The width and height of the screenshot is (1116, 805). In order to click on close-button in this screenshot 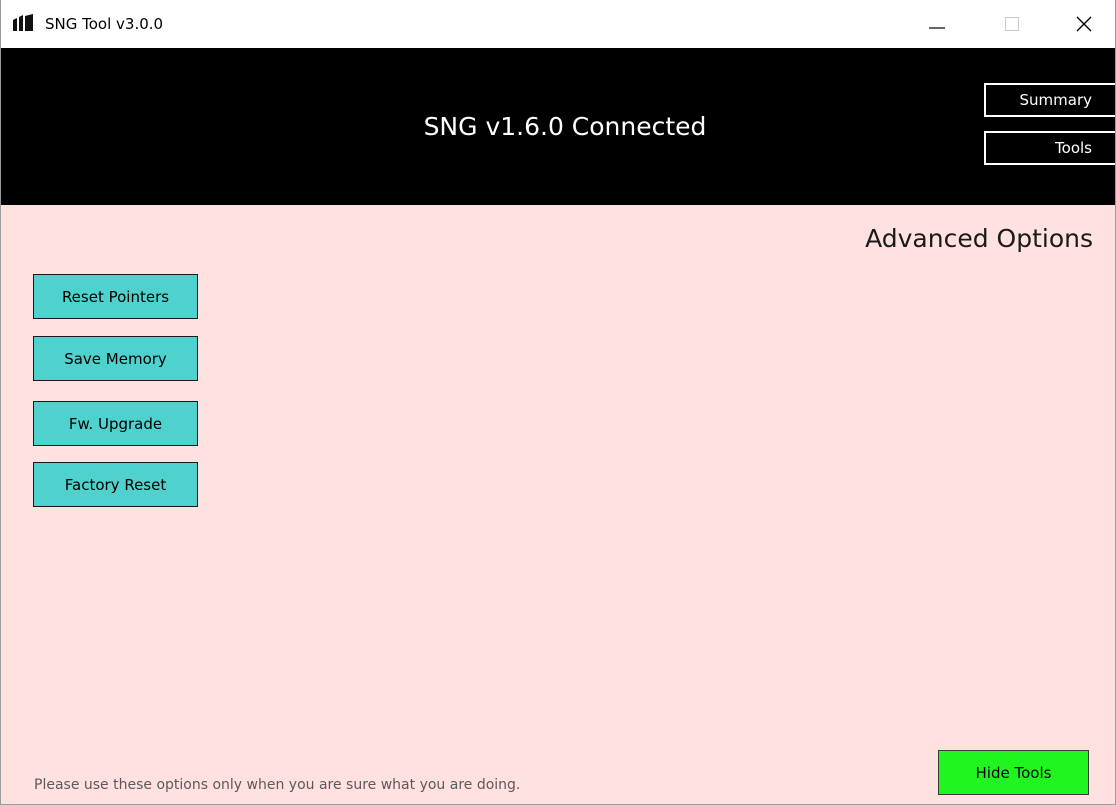, I will do `click(1084, 24)`.